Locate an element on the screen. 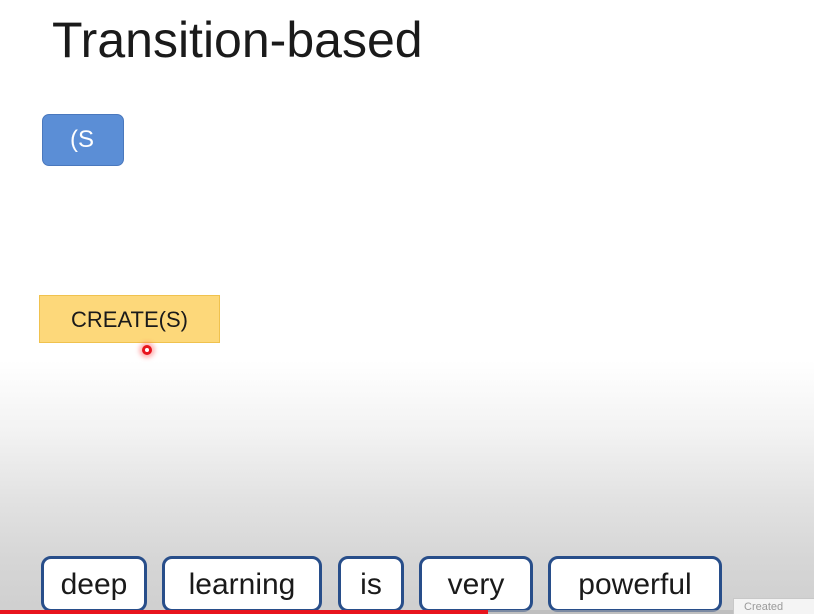 The width and height of the screenshot is (814, 614). token-box: learning is located at coordinates (242, 584).